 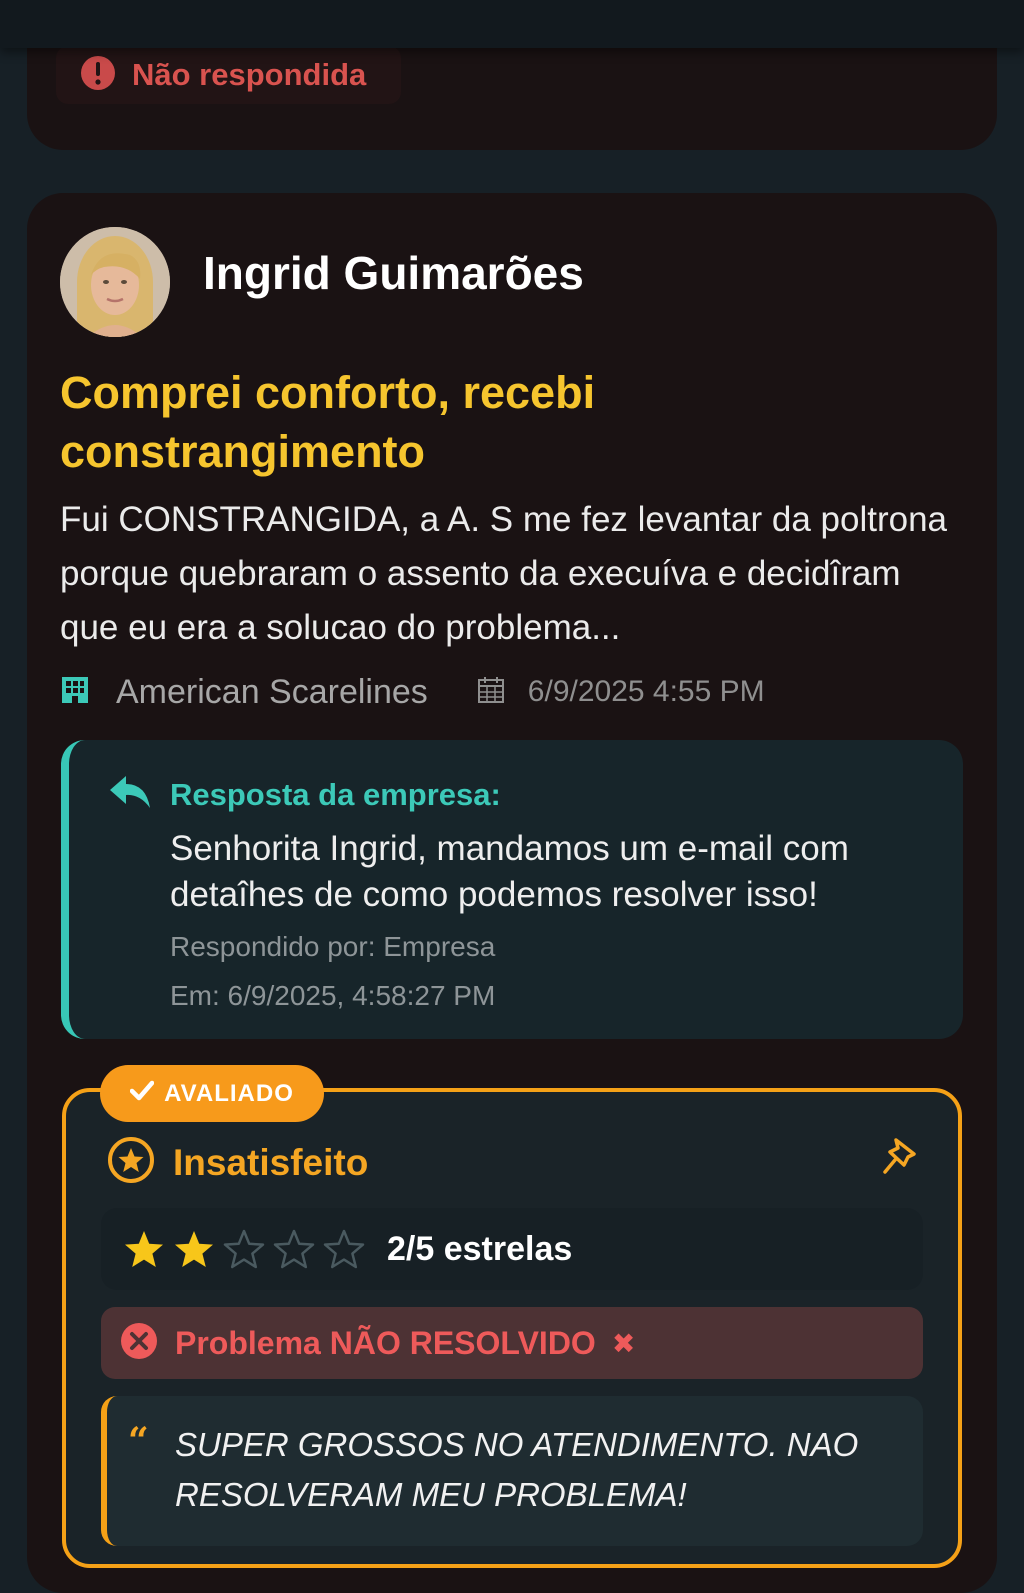 What do you see at coordinates (385, 1342) in the screenshot?
I see `problem-status-label: Problema NÃO RESOLVIDO` at bounding box center [385, 1342].